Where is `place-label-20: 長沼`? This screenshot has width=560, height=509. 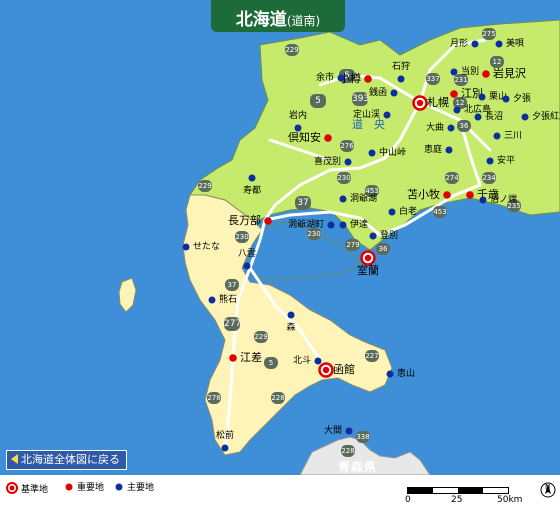 place-label-20: 長沼 is located at coordinates (494, 117).